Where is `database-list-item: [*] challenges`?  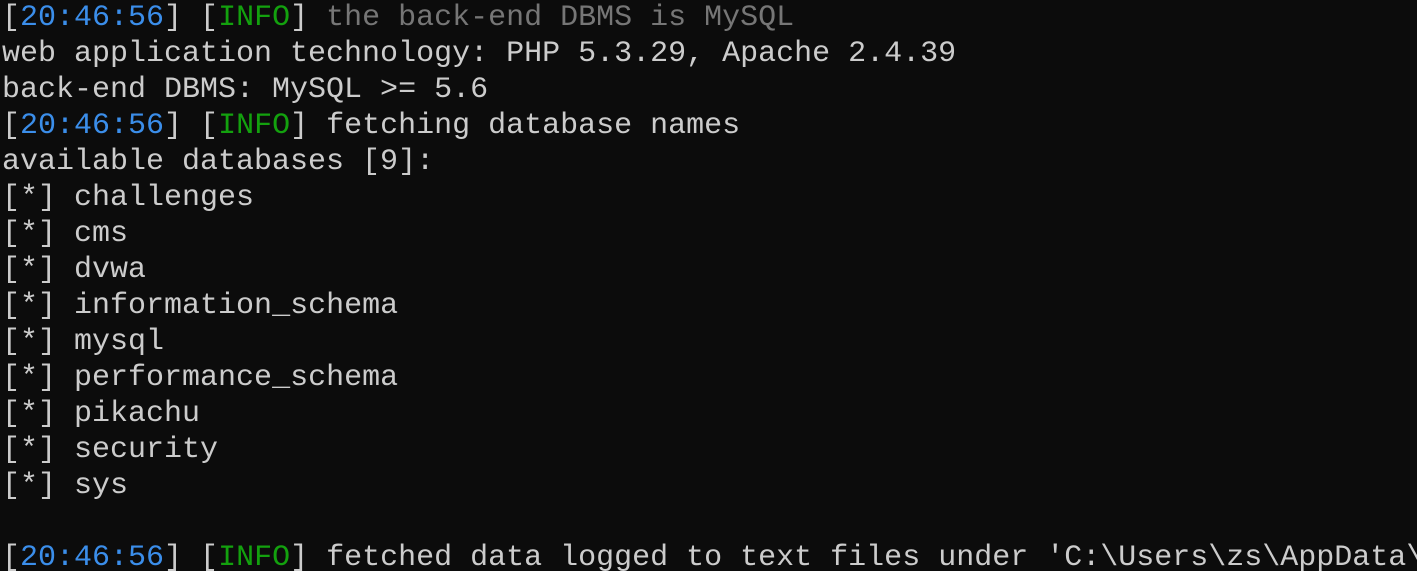 database-list-item: [*] challenges is located at coordinates (709, 198).